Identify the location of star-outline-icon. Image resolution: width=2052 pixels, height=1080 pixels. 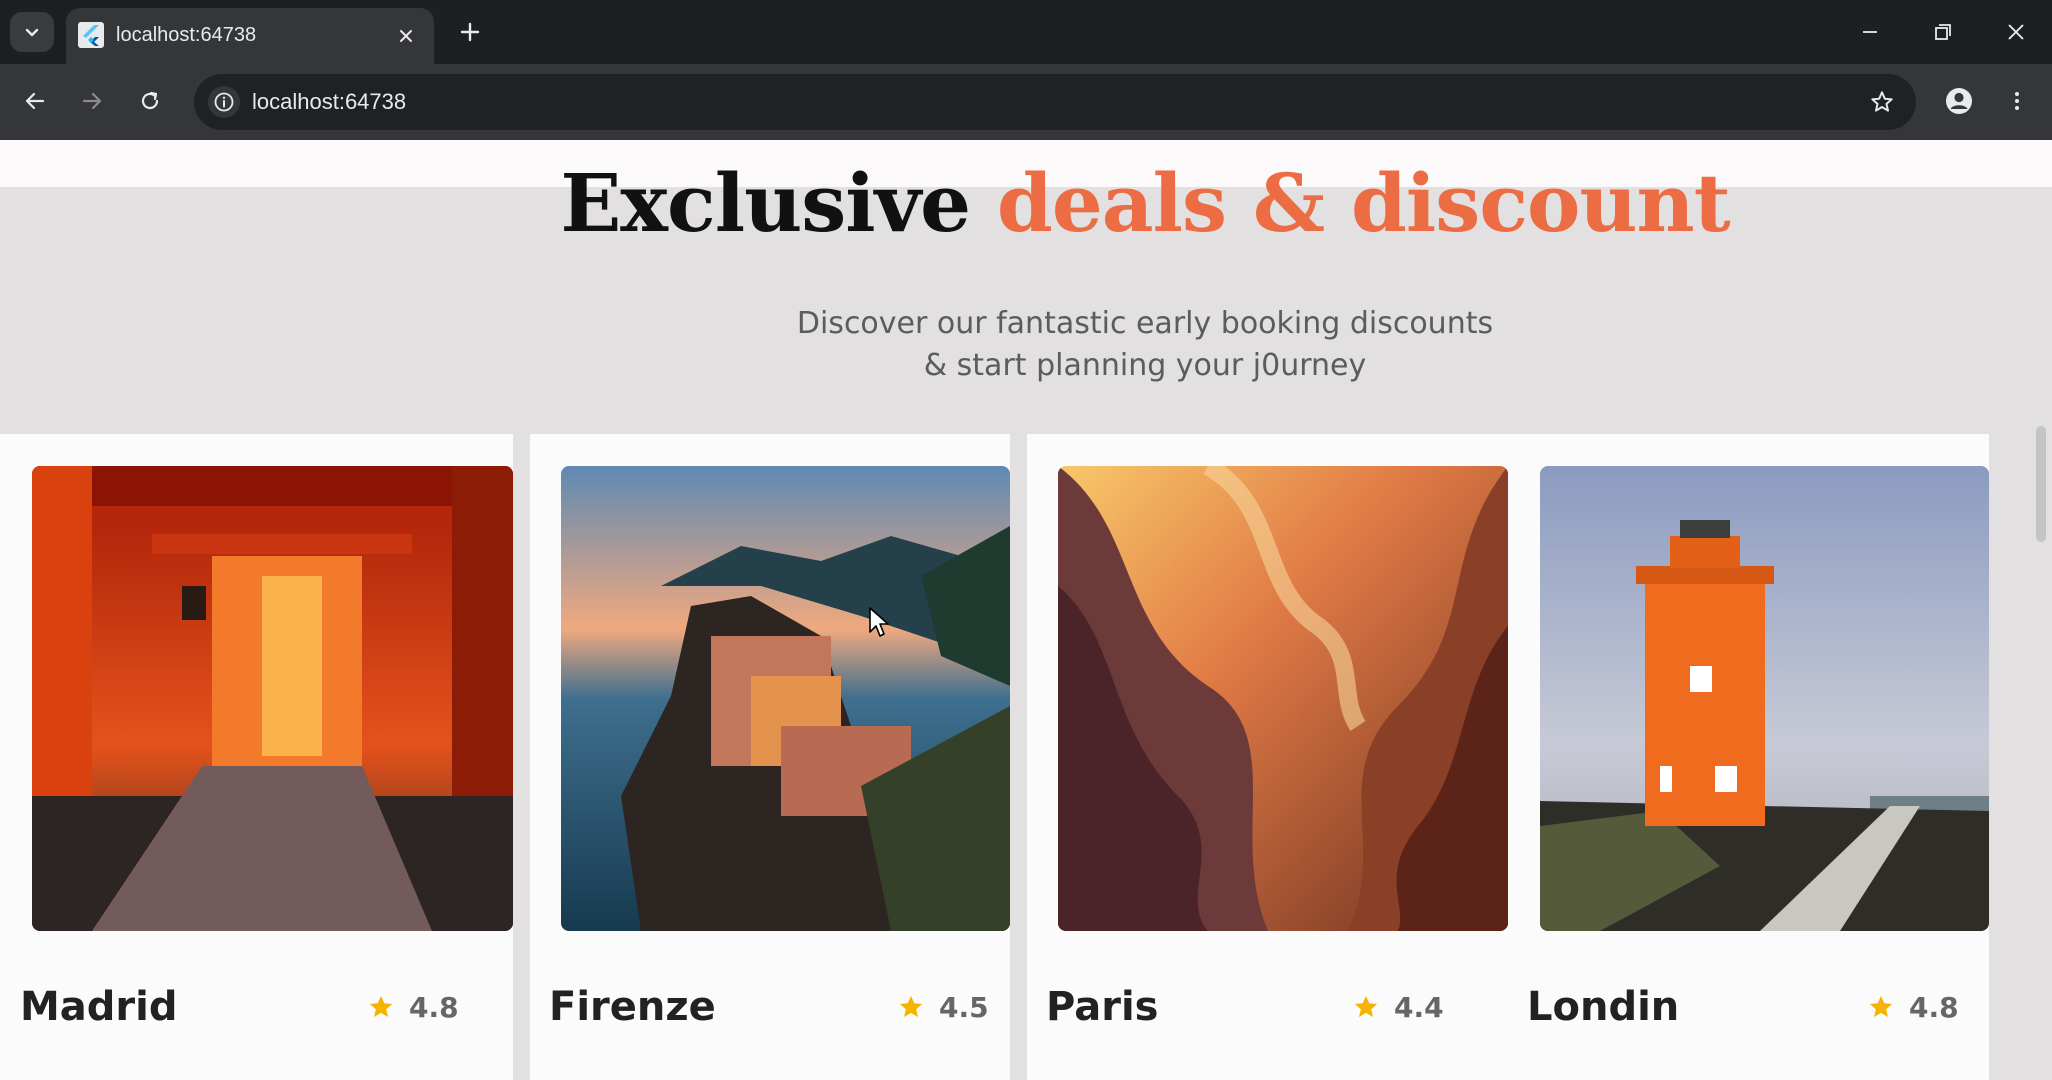
(1882, 101).